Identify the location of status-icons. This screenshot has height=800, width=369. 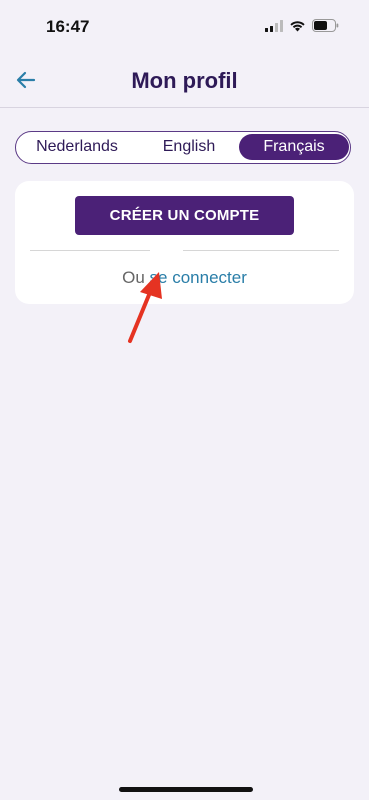
(302, 28).